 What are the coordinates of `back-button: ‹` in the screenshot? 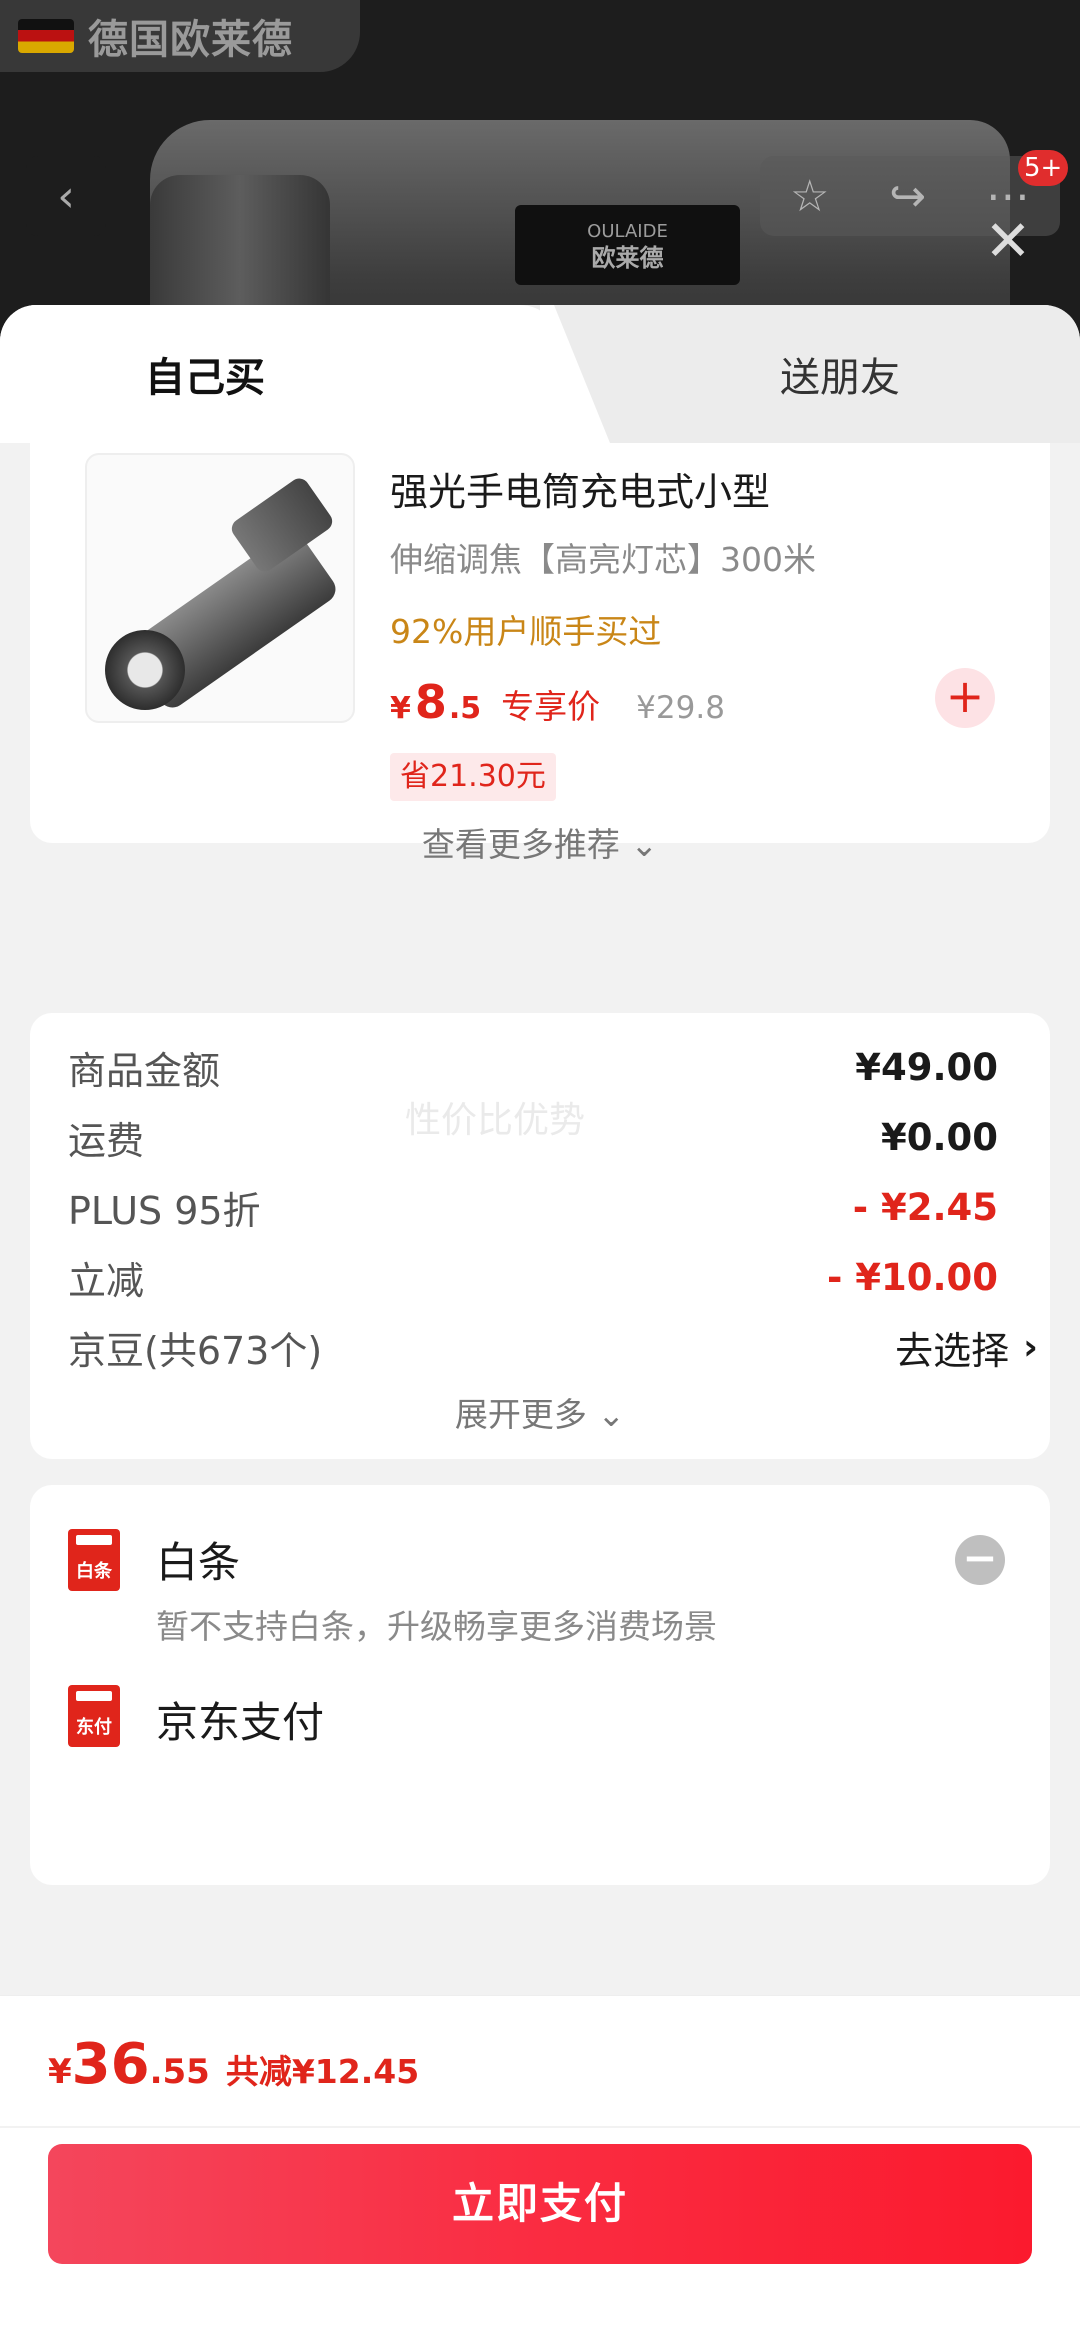 It's located at (66, 196).